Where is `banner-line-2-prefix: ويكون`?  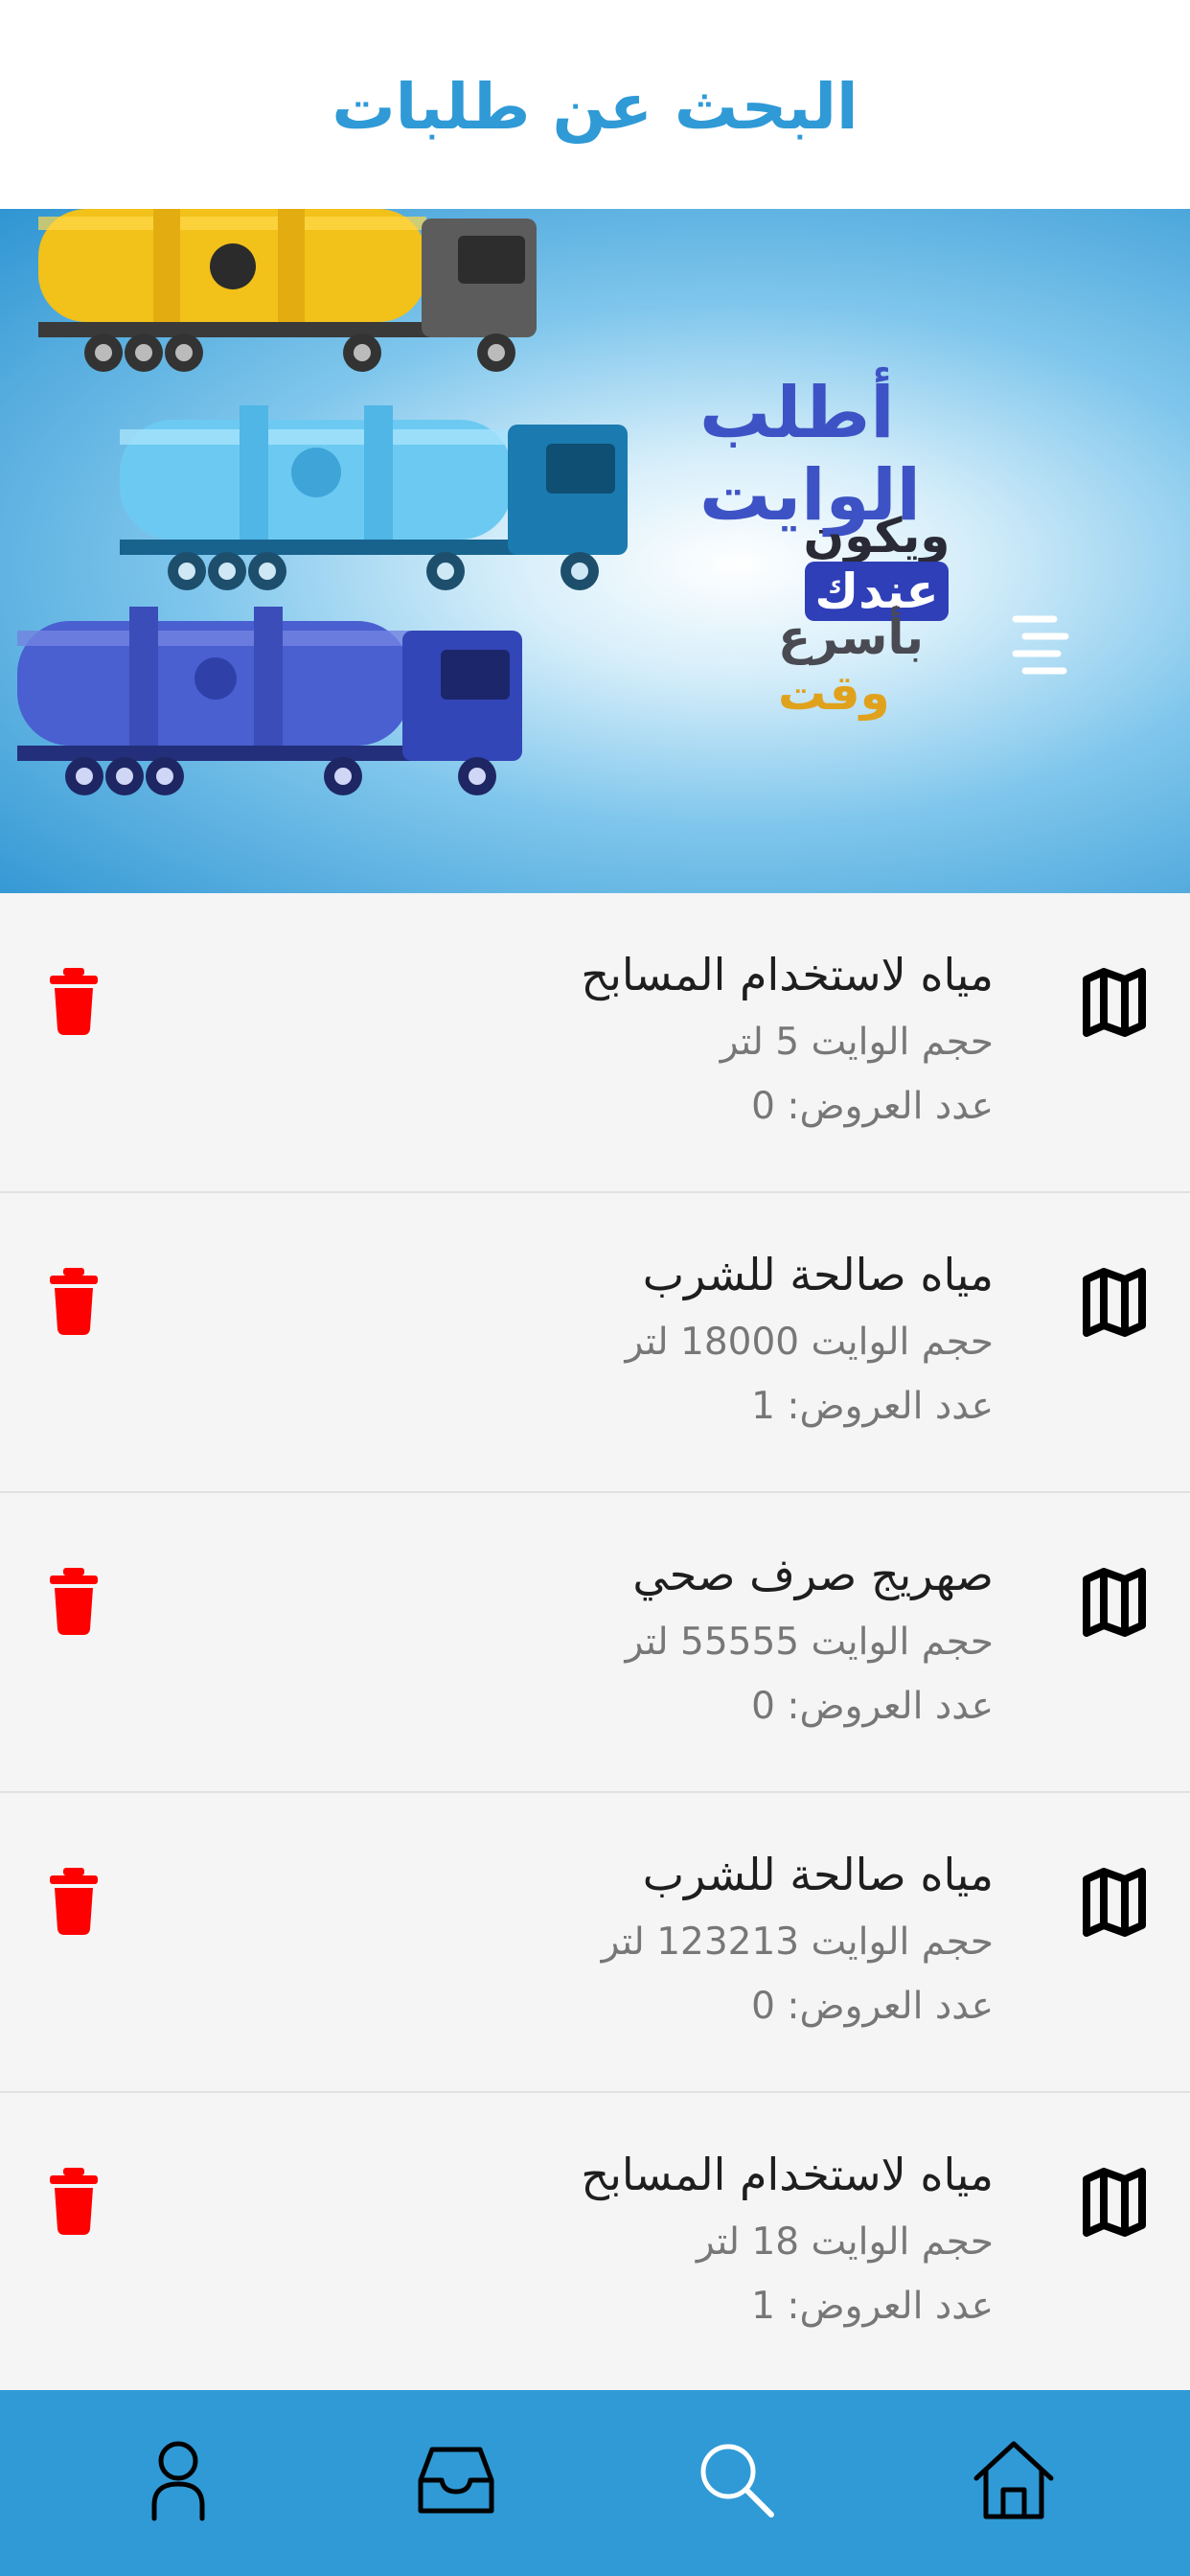 banner-line-2-prefix: ويكون is located at coordinates (876, 536).